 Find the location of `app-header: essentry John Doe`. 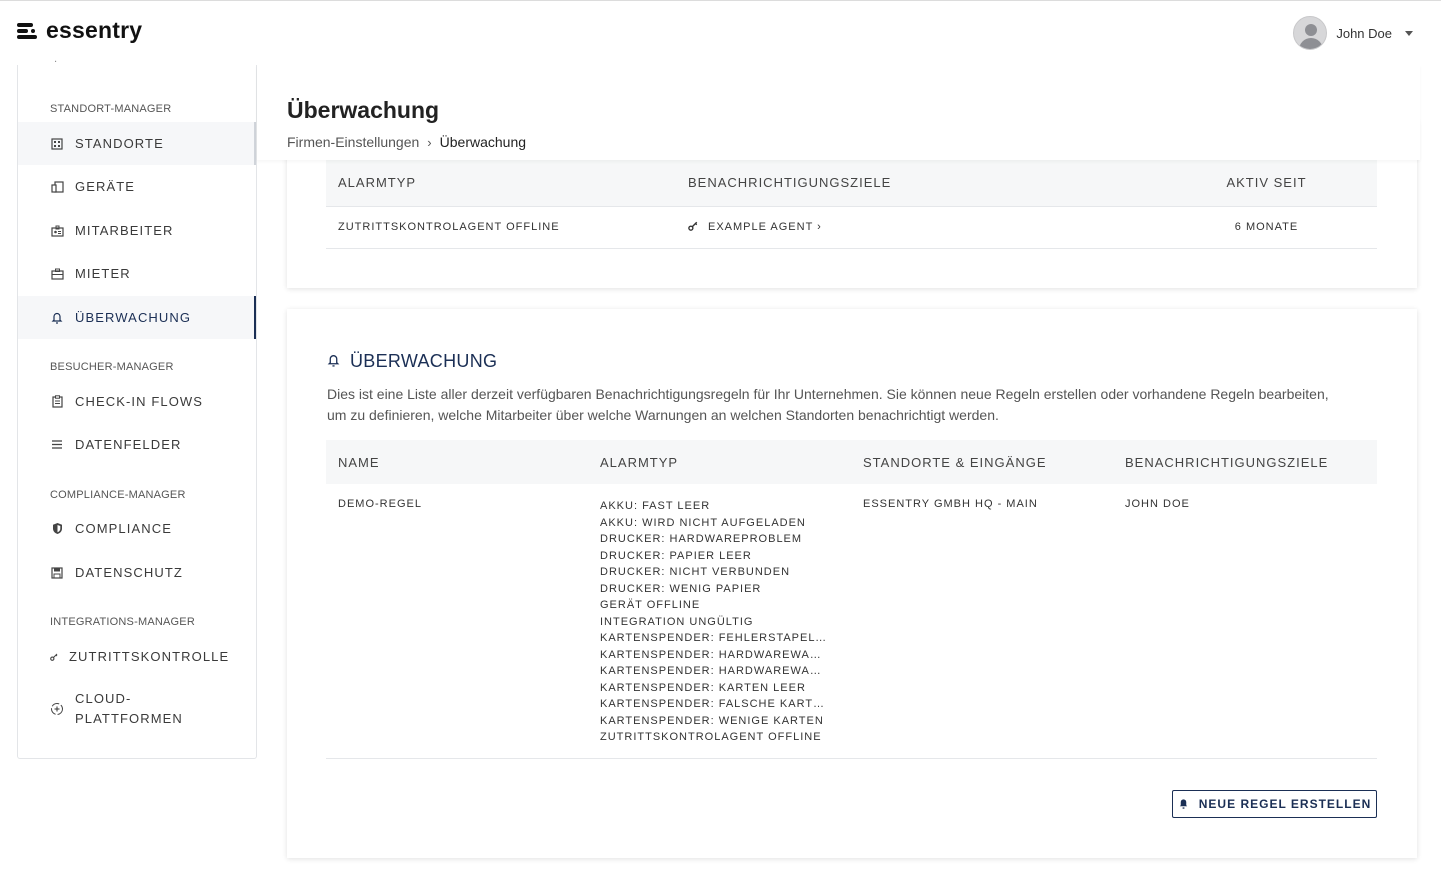

app-header: essentry John Doe is located at coordinates (720, 33).